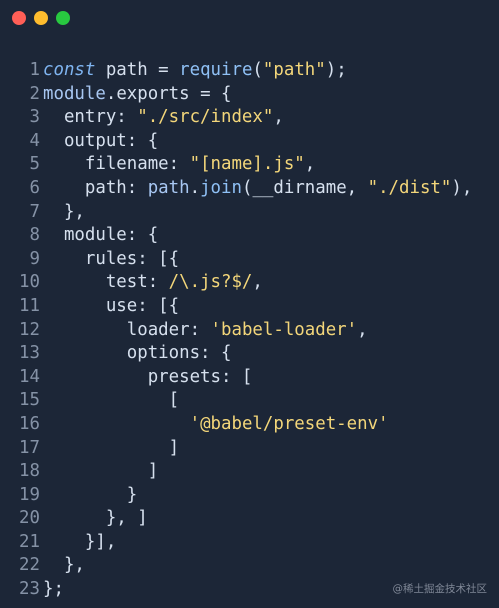  What do you see at coordinates (80, 541) in the screenshot?
I see `code-token: }],` at bounding box center [80, 541].